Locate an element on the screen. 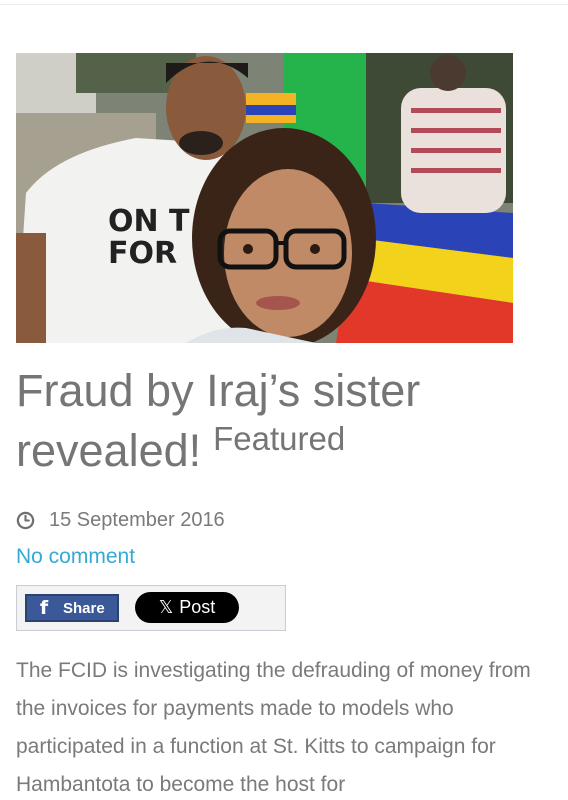 This screenshot has width=568, height=800. x-post-label: Post is located at coordinates (197, 607).